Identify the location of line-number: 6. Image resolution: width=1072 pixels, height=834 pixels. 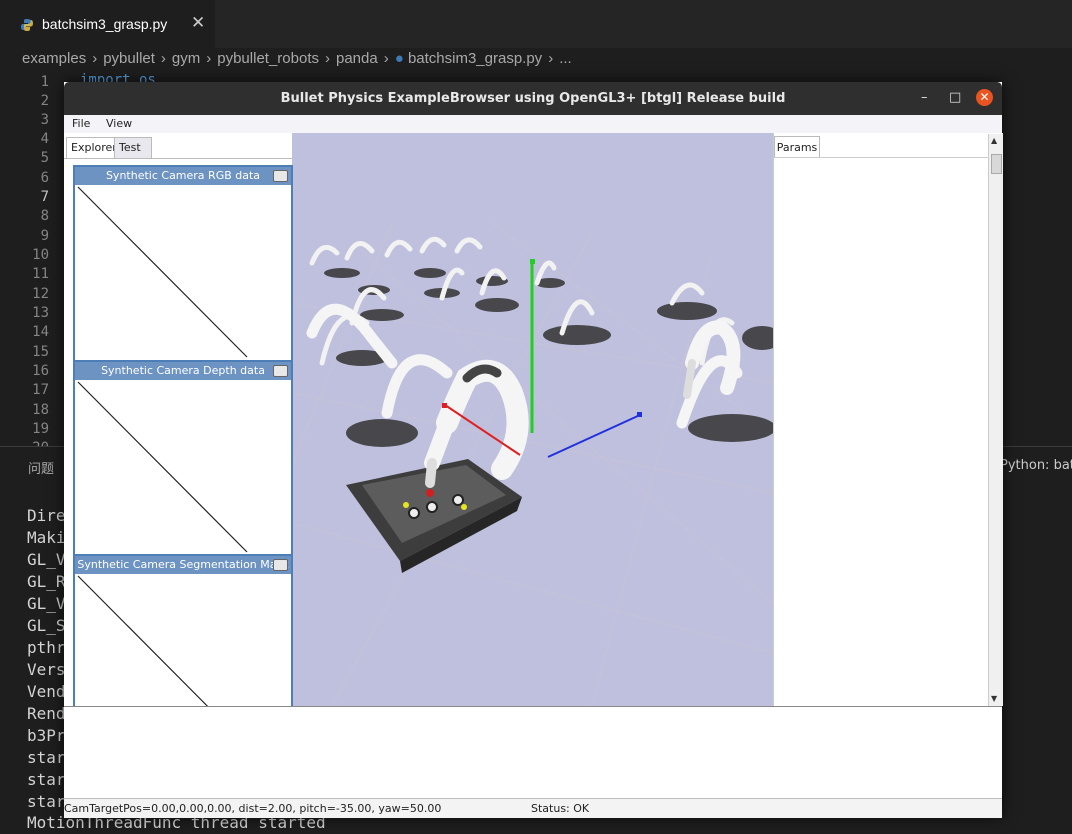
(44, 178).